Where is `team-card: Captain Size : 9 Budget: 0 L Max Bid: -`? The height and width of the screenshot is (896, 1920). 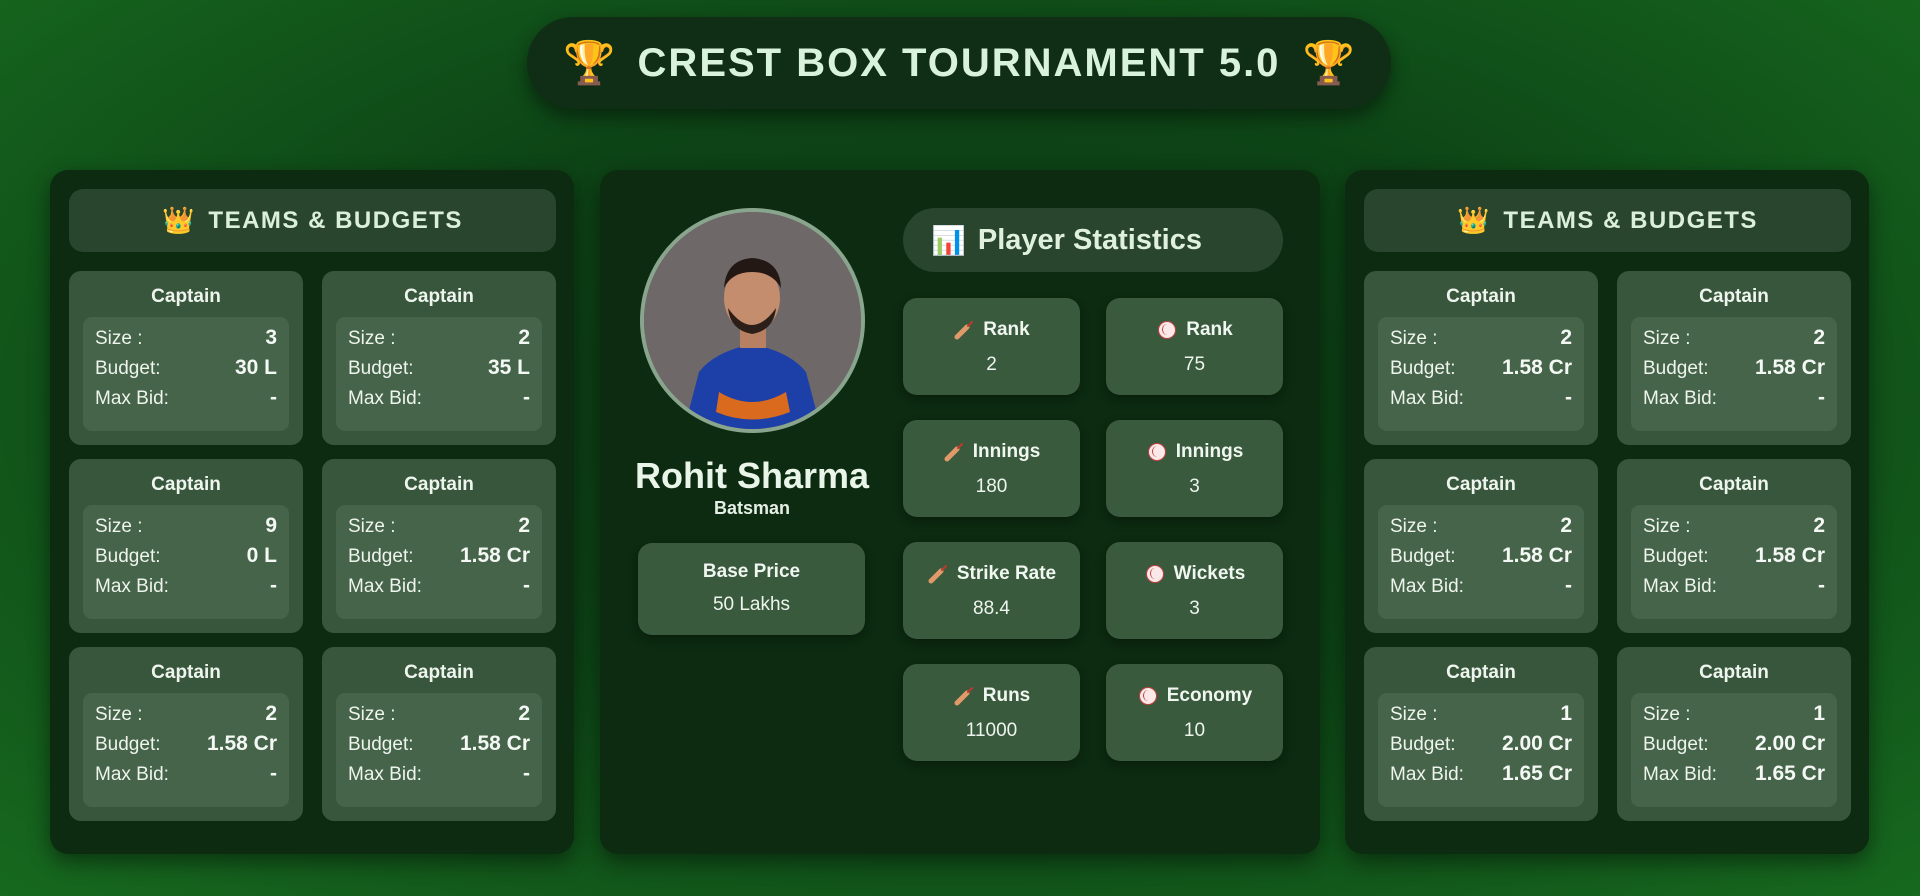
team-card: Captain Size : 9 Budget: 0 L Max Bid: - is located at coordinates (186, 546).